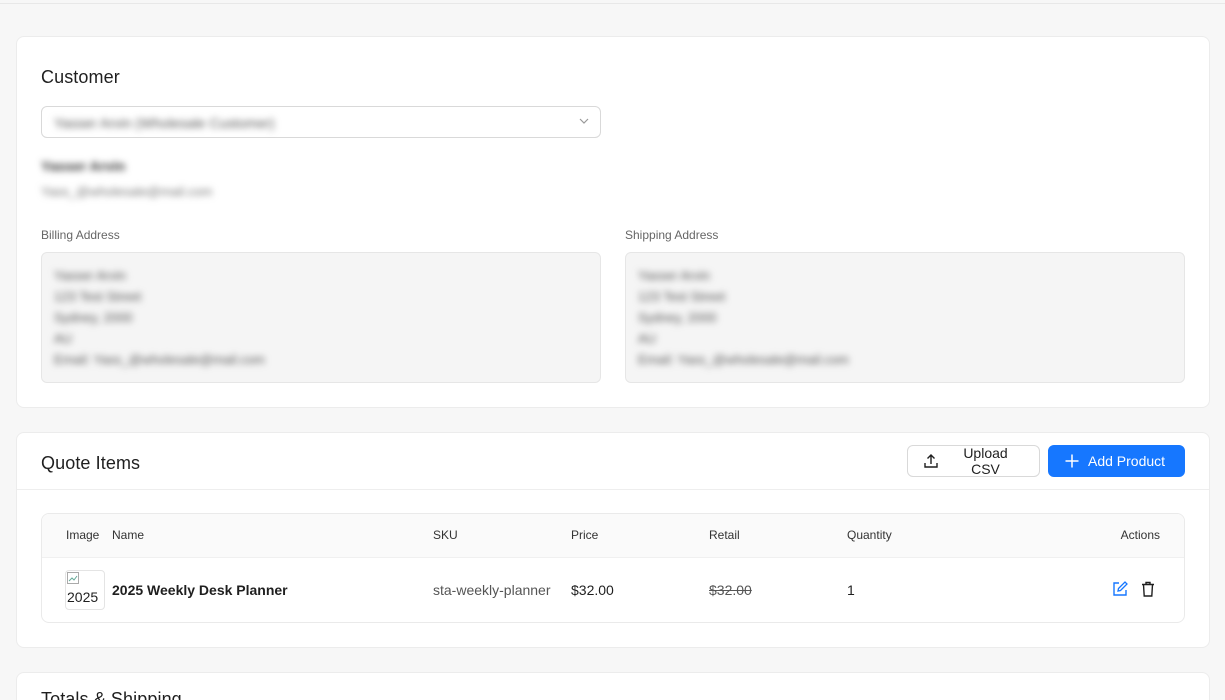 The height and width of the screenshot is (700, 1225). I want to click on edit-icon, so click(1120, 589).